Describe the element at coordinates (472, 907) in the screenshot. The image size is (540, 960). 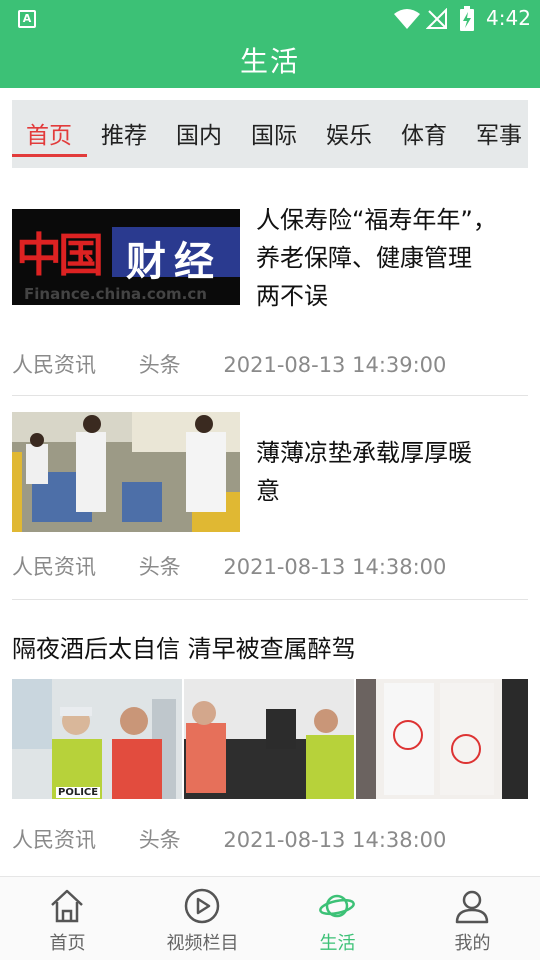
I see `user-icon` at that location.